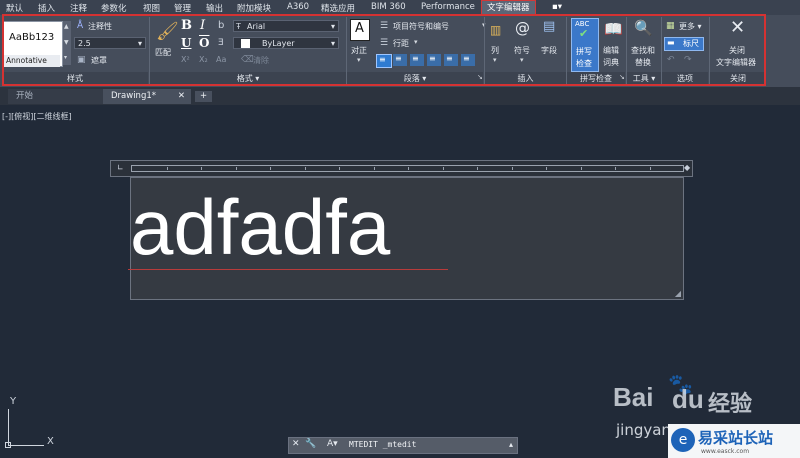 Image resolution: width=800 pixels, height=458 pixels. What do you see at coordinates (468, 60) in the screenshot?
I see `distribute-button: ≡` at bounding box center [468, 60].